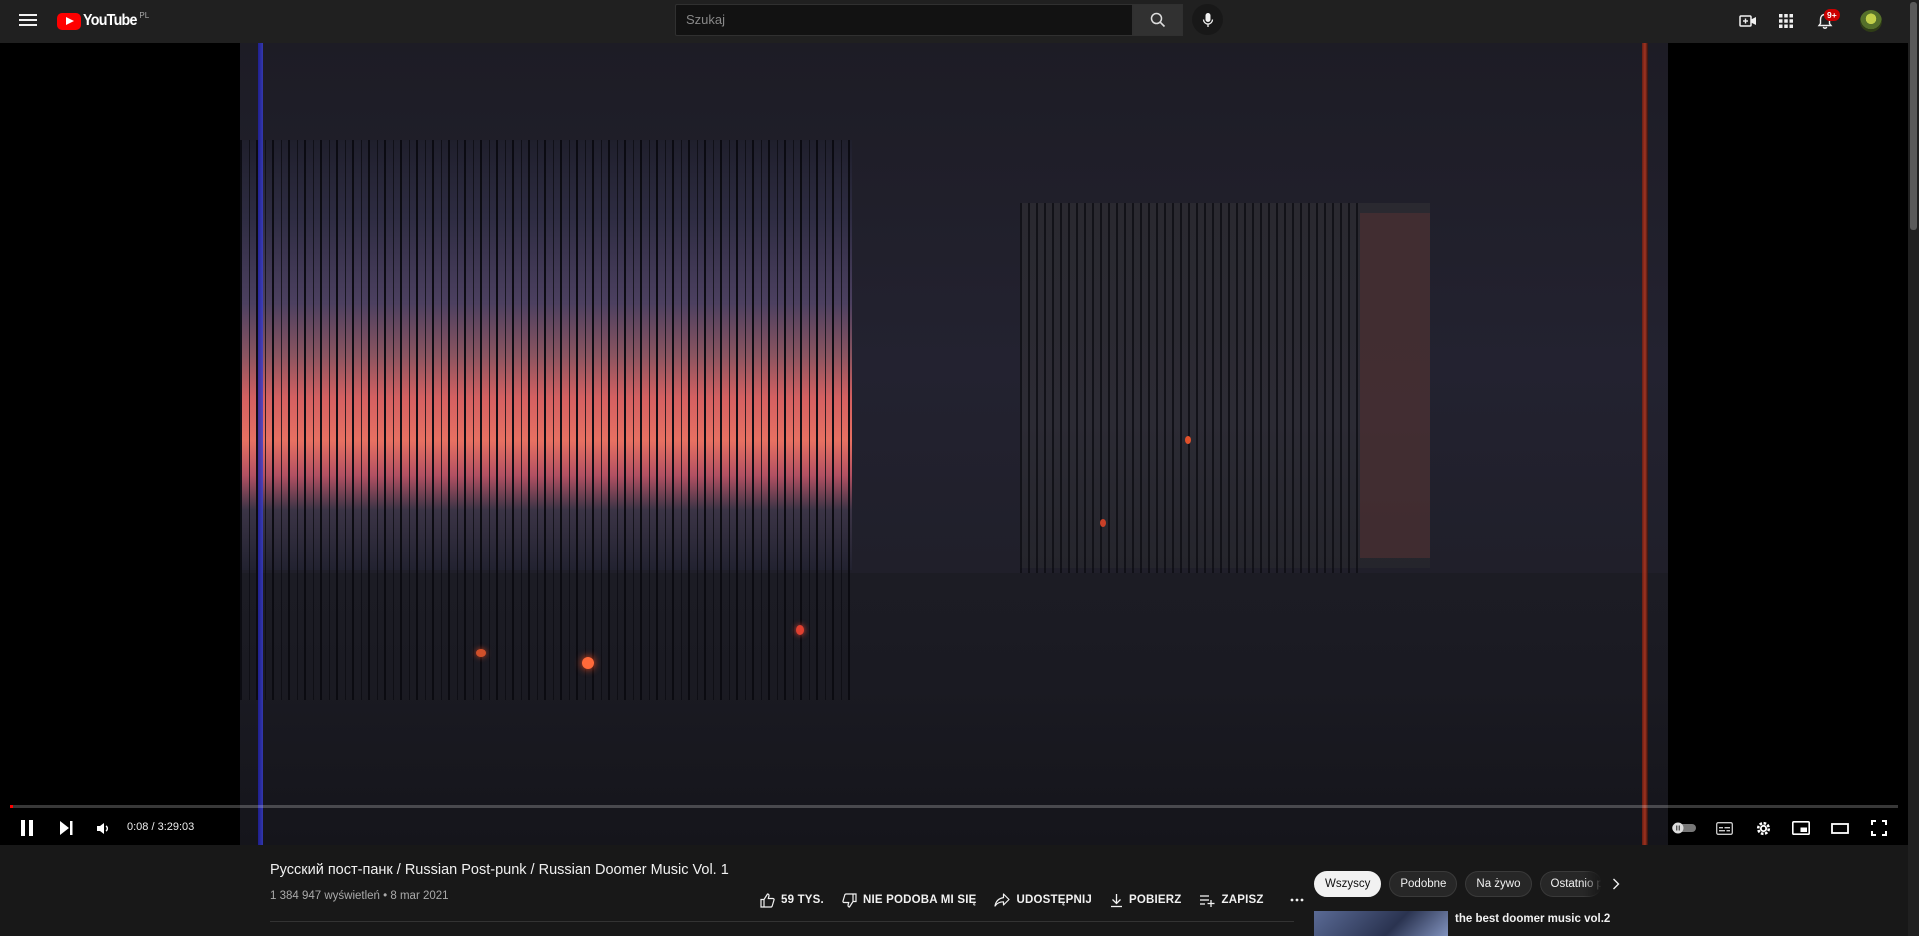  I want to click on video-camera-plus-icon, so click(1747, 21).